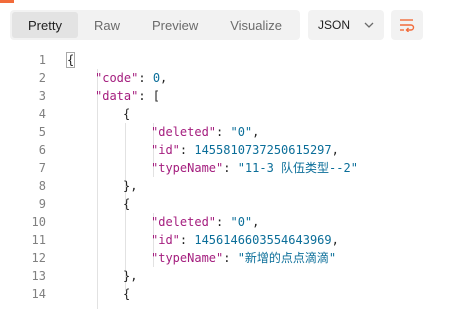 The width and height of the screenshot is (473, 309). Describe the element at coordinates (42, 96) in the screenshot. I see `line-number: 3` at that location.